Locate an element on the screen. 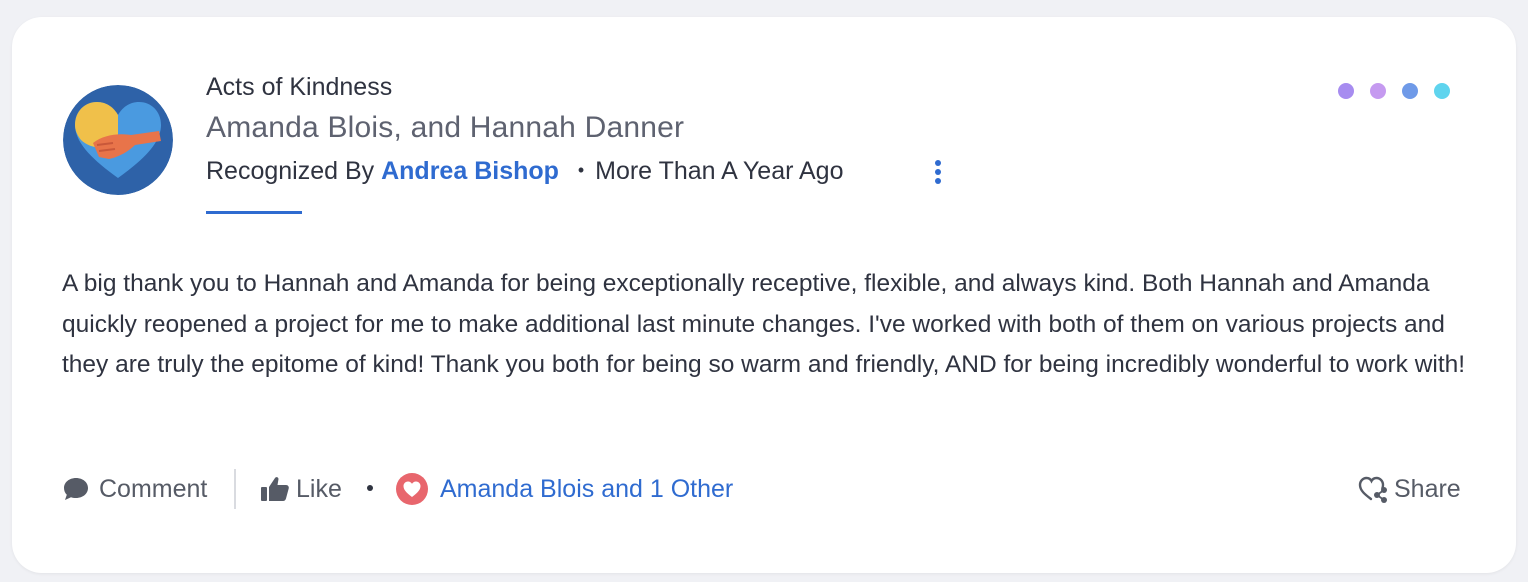  heart-share-icon is located at coordinates (1373, 489).